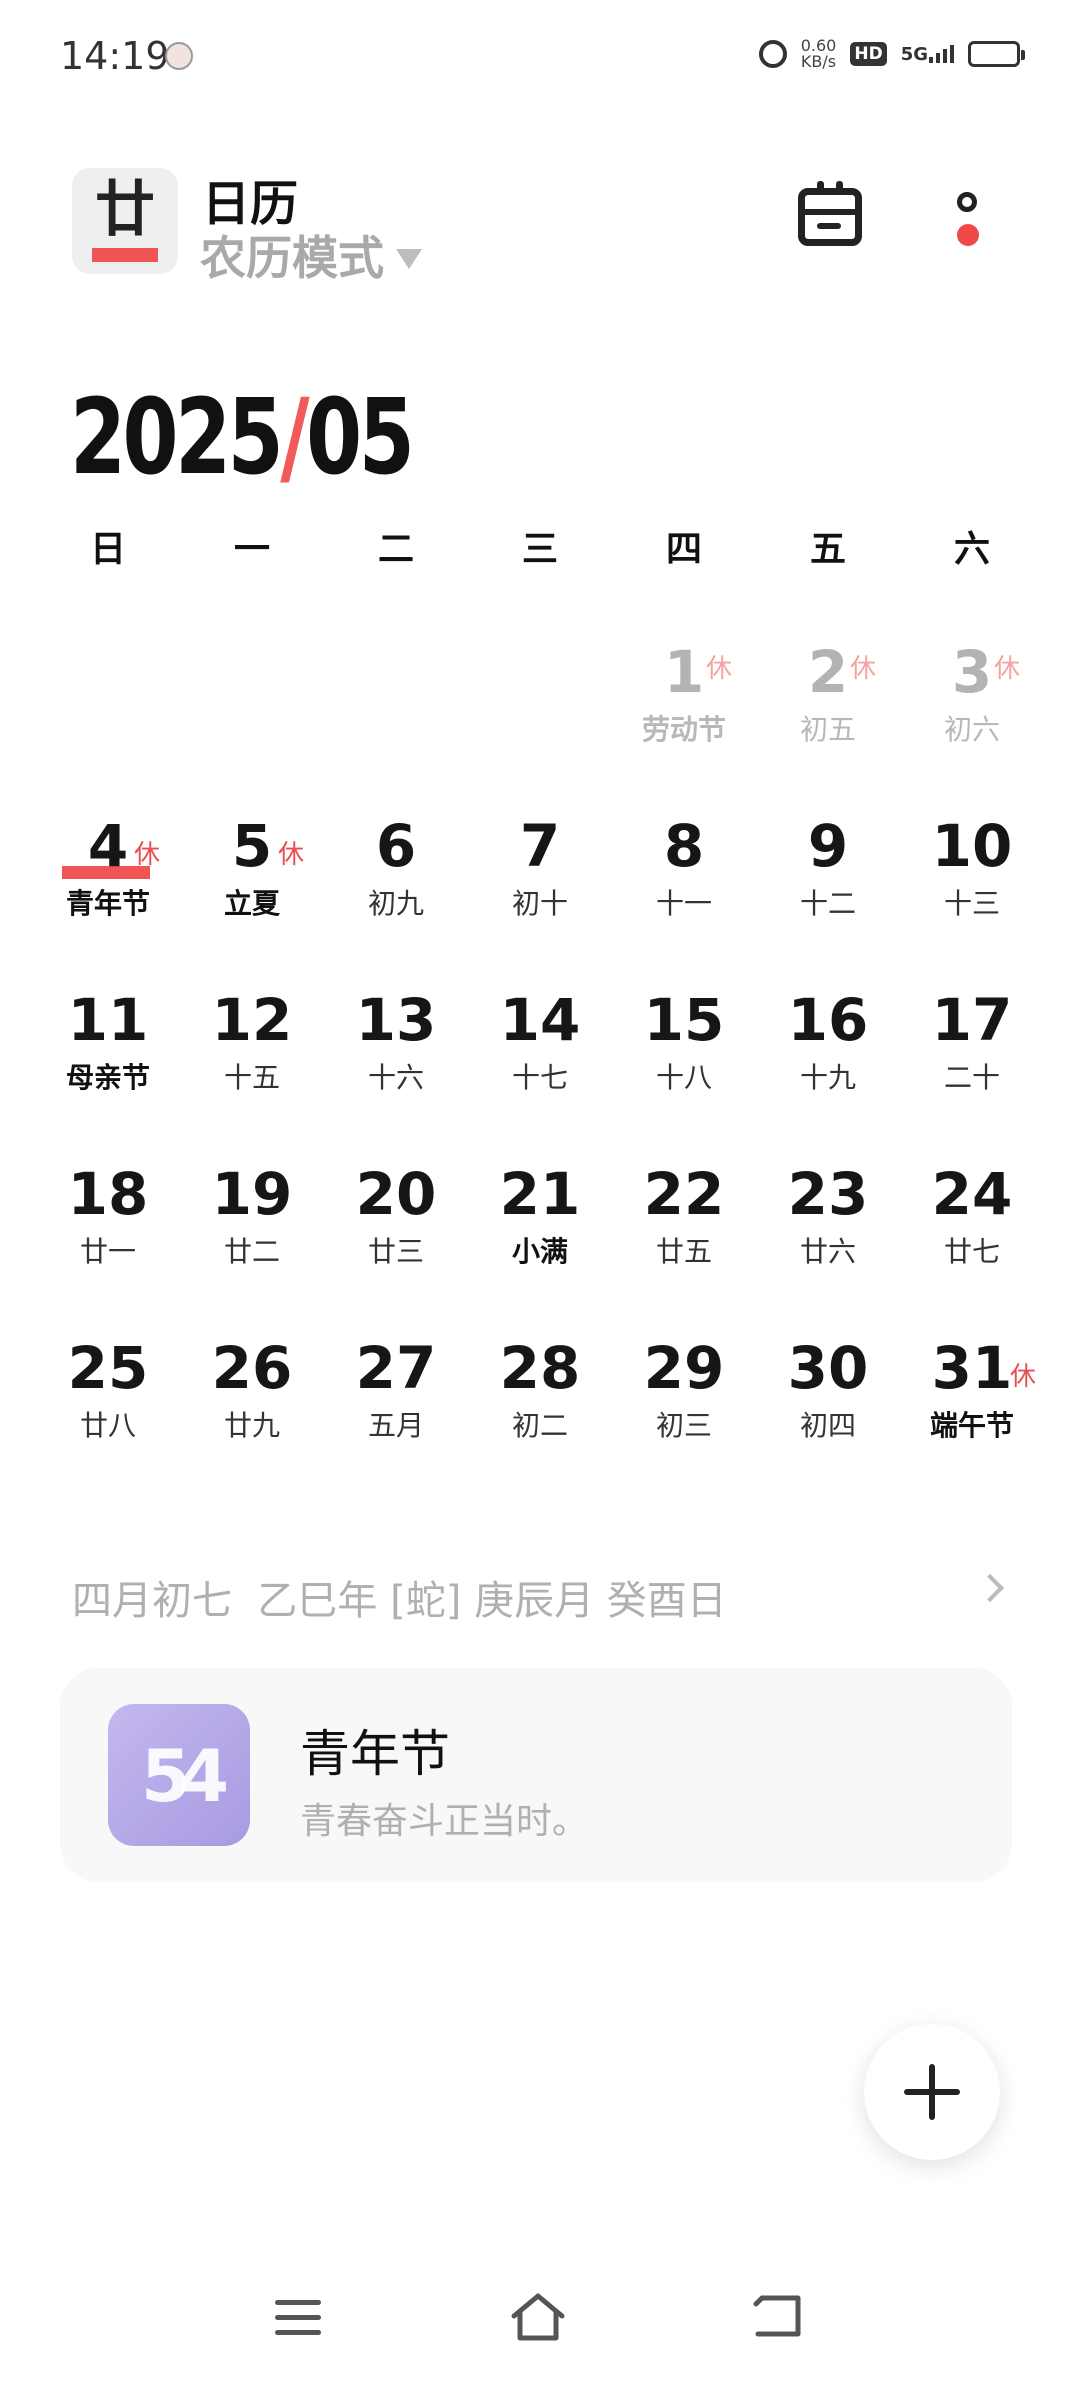  I want to click on month-title: 2025/05, so click(242, 437).